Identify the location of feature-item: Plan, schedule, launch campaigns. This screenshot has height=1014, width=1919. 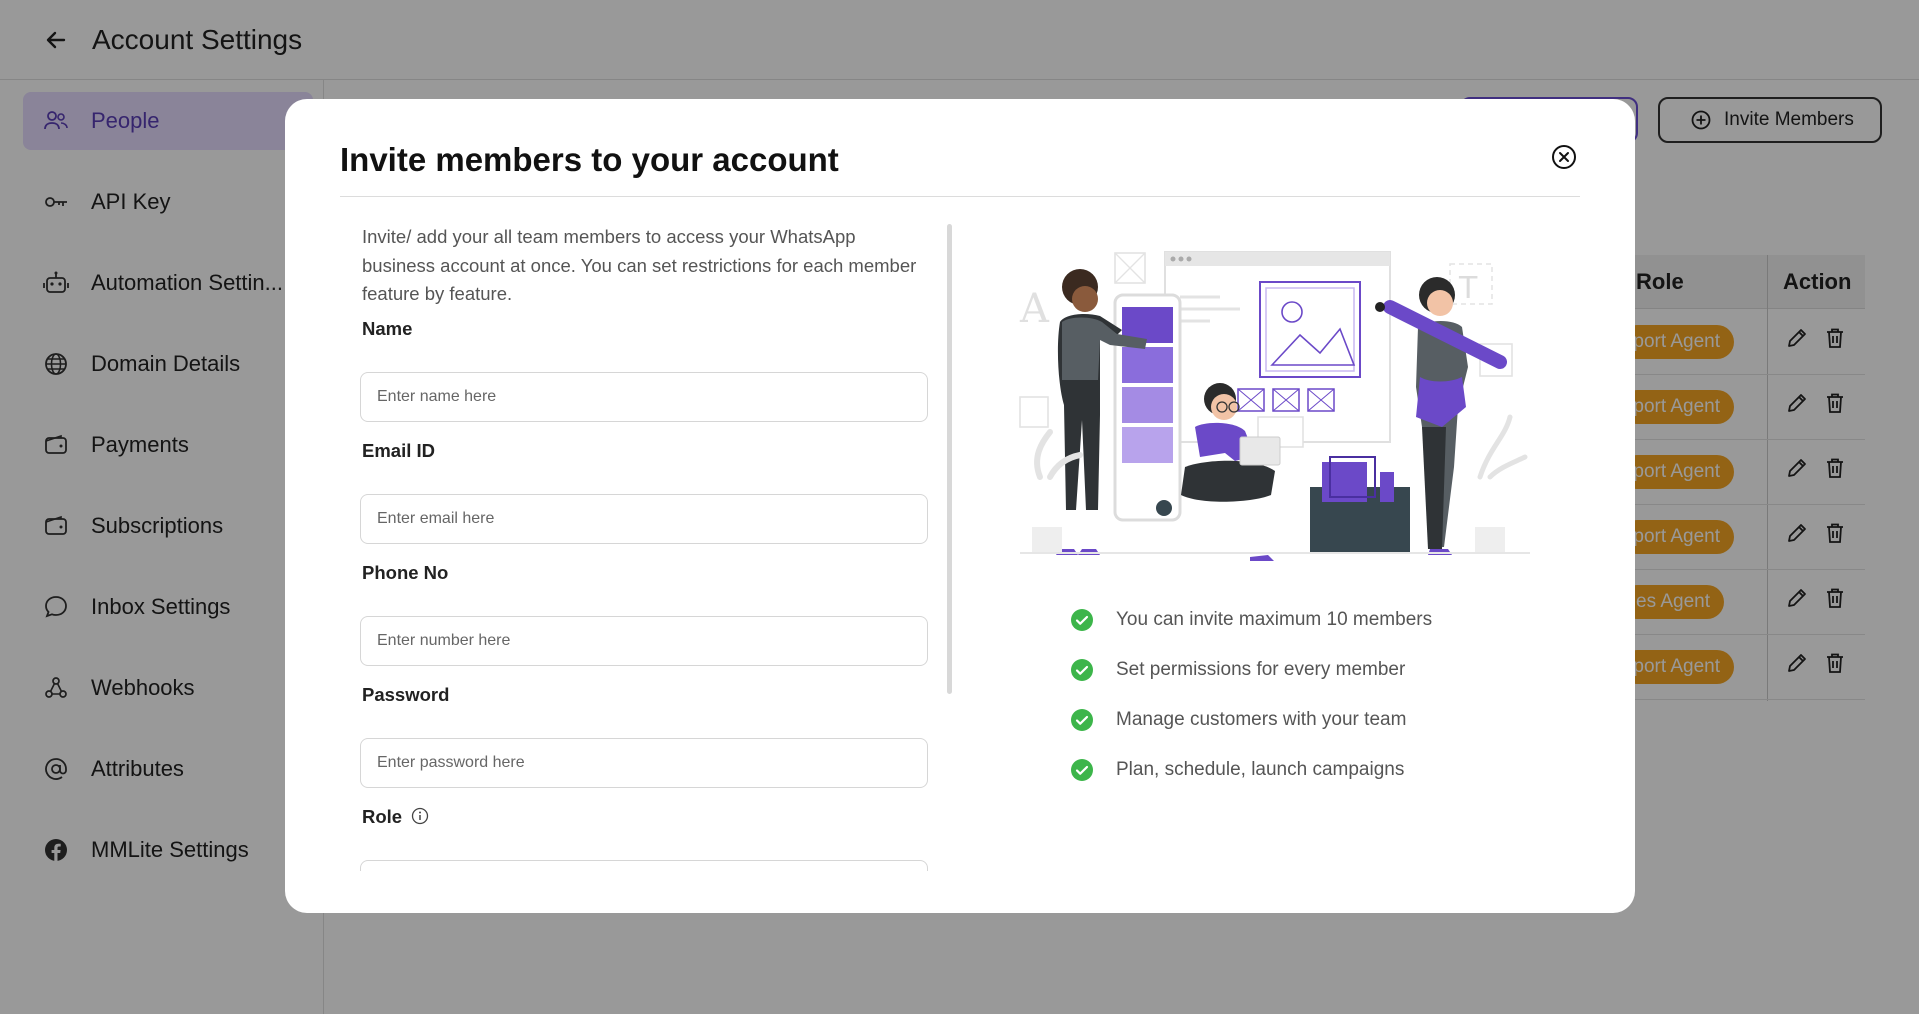
(1237, 770).